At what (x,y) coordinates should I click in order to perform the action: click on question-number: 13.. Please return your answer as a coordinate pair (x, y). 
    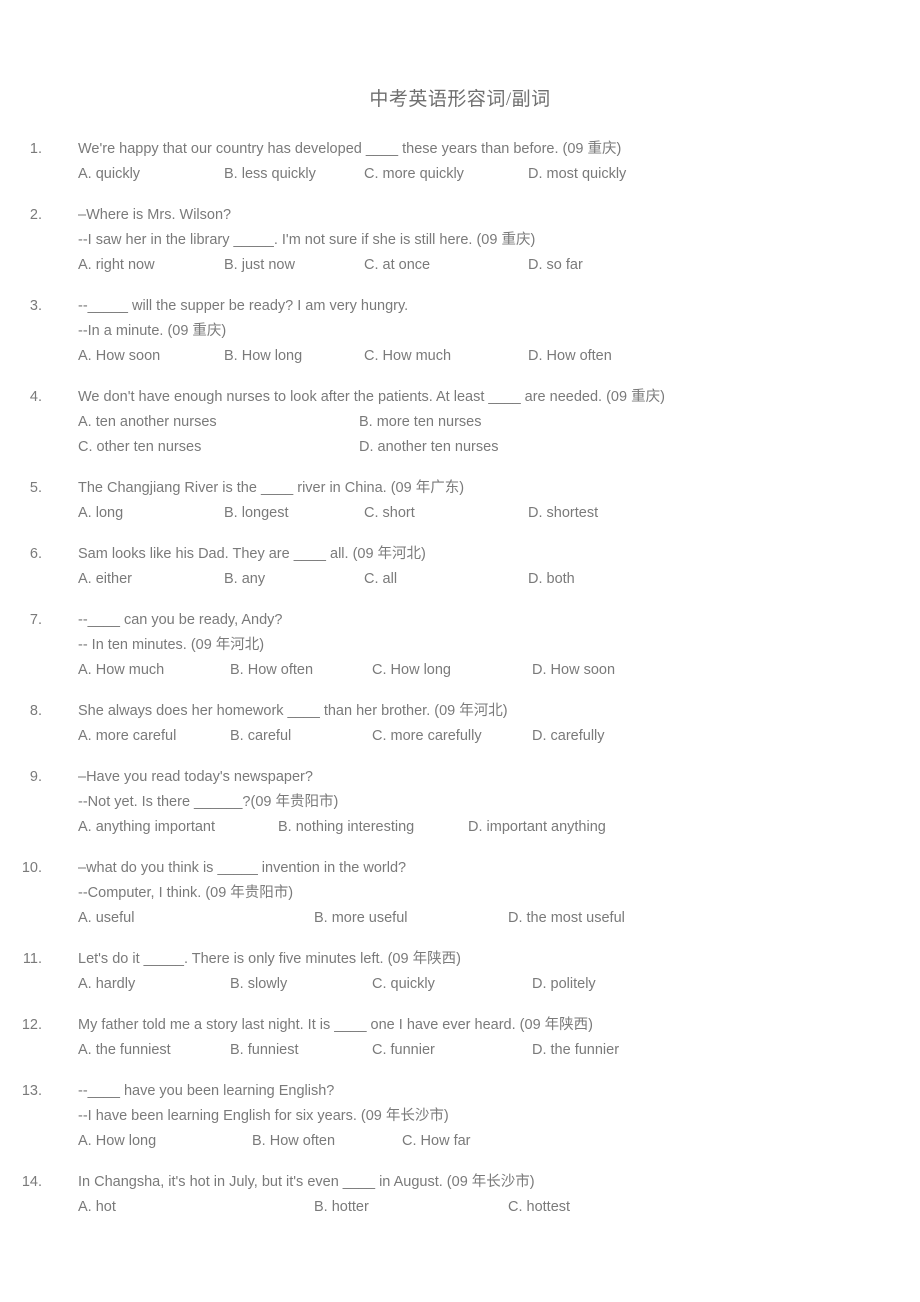
    Looking at the image, I should click on (31, 1091).